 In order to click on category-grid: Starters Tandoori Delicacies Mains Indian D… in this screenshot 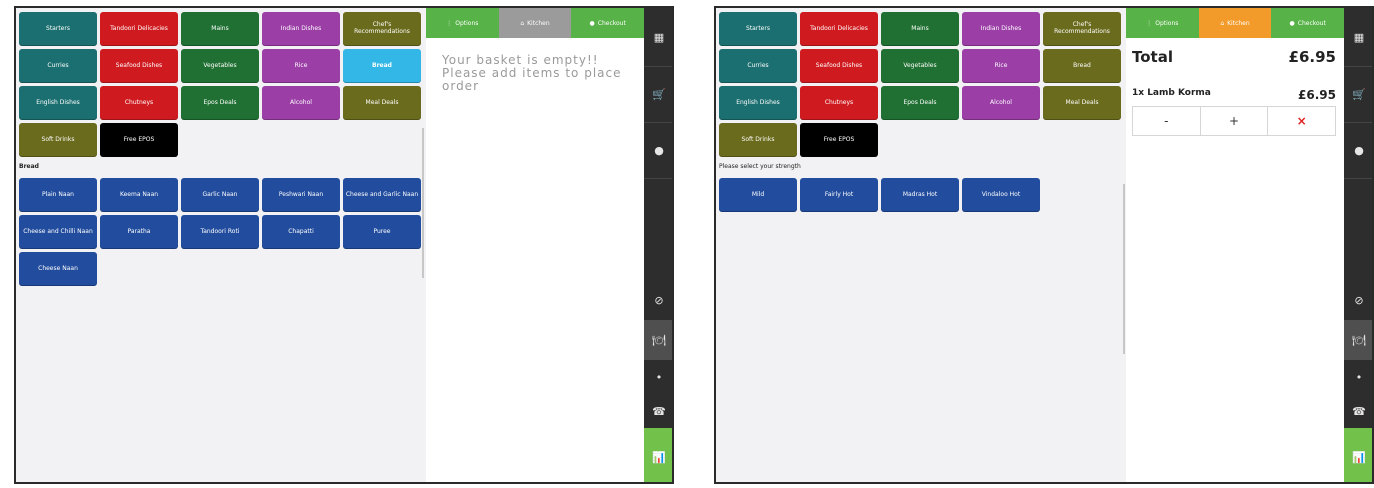, I will do `click(920, 84)`.